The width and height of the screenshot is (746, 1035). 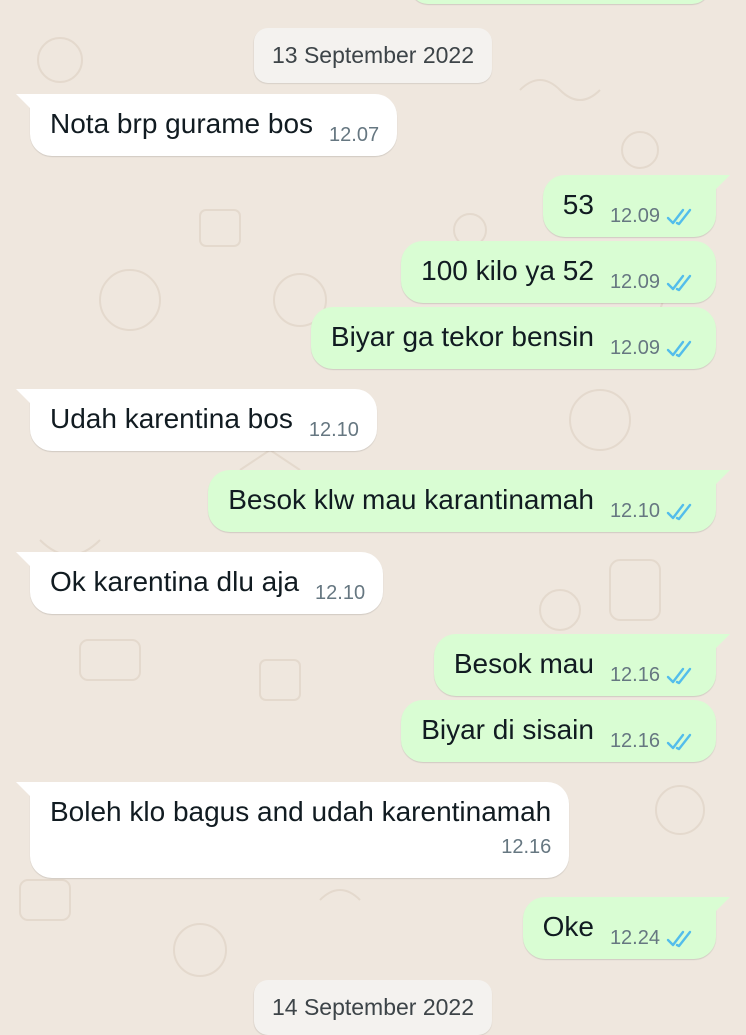 I want to click on message-incoming: Nota brp gurame bos 12.07, so click(x=206, y=125).